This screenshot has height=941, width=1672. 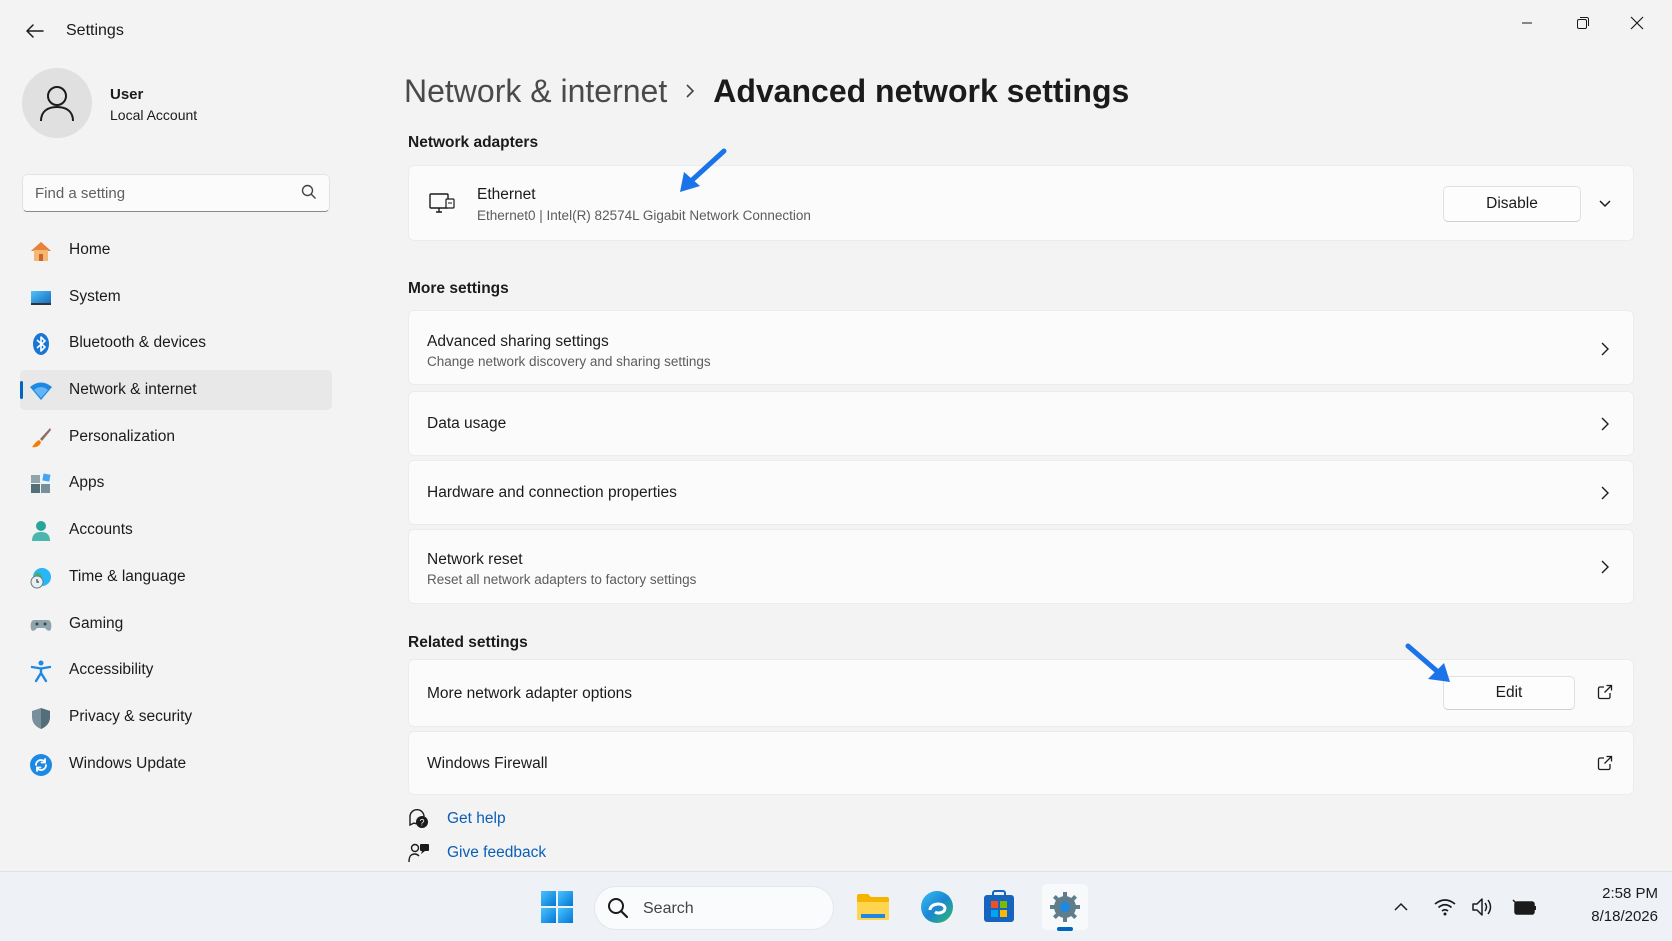 I want to click on settings-icon, so click(x=1065, y=907).